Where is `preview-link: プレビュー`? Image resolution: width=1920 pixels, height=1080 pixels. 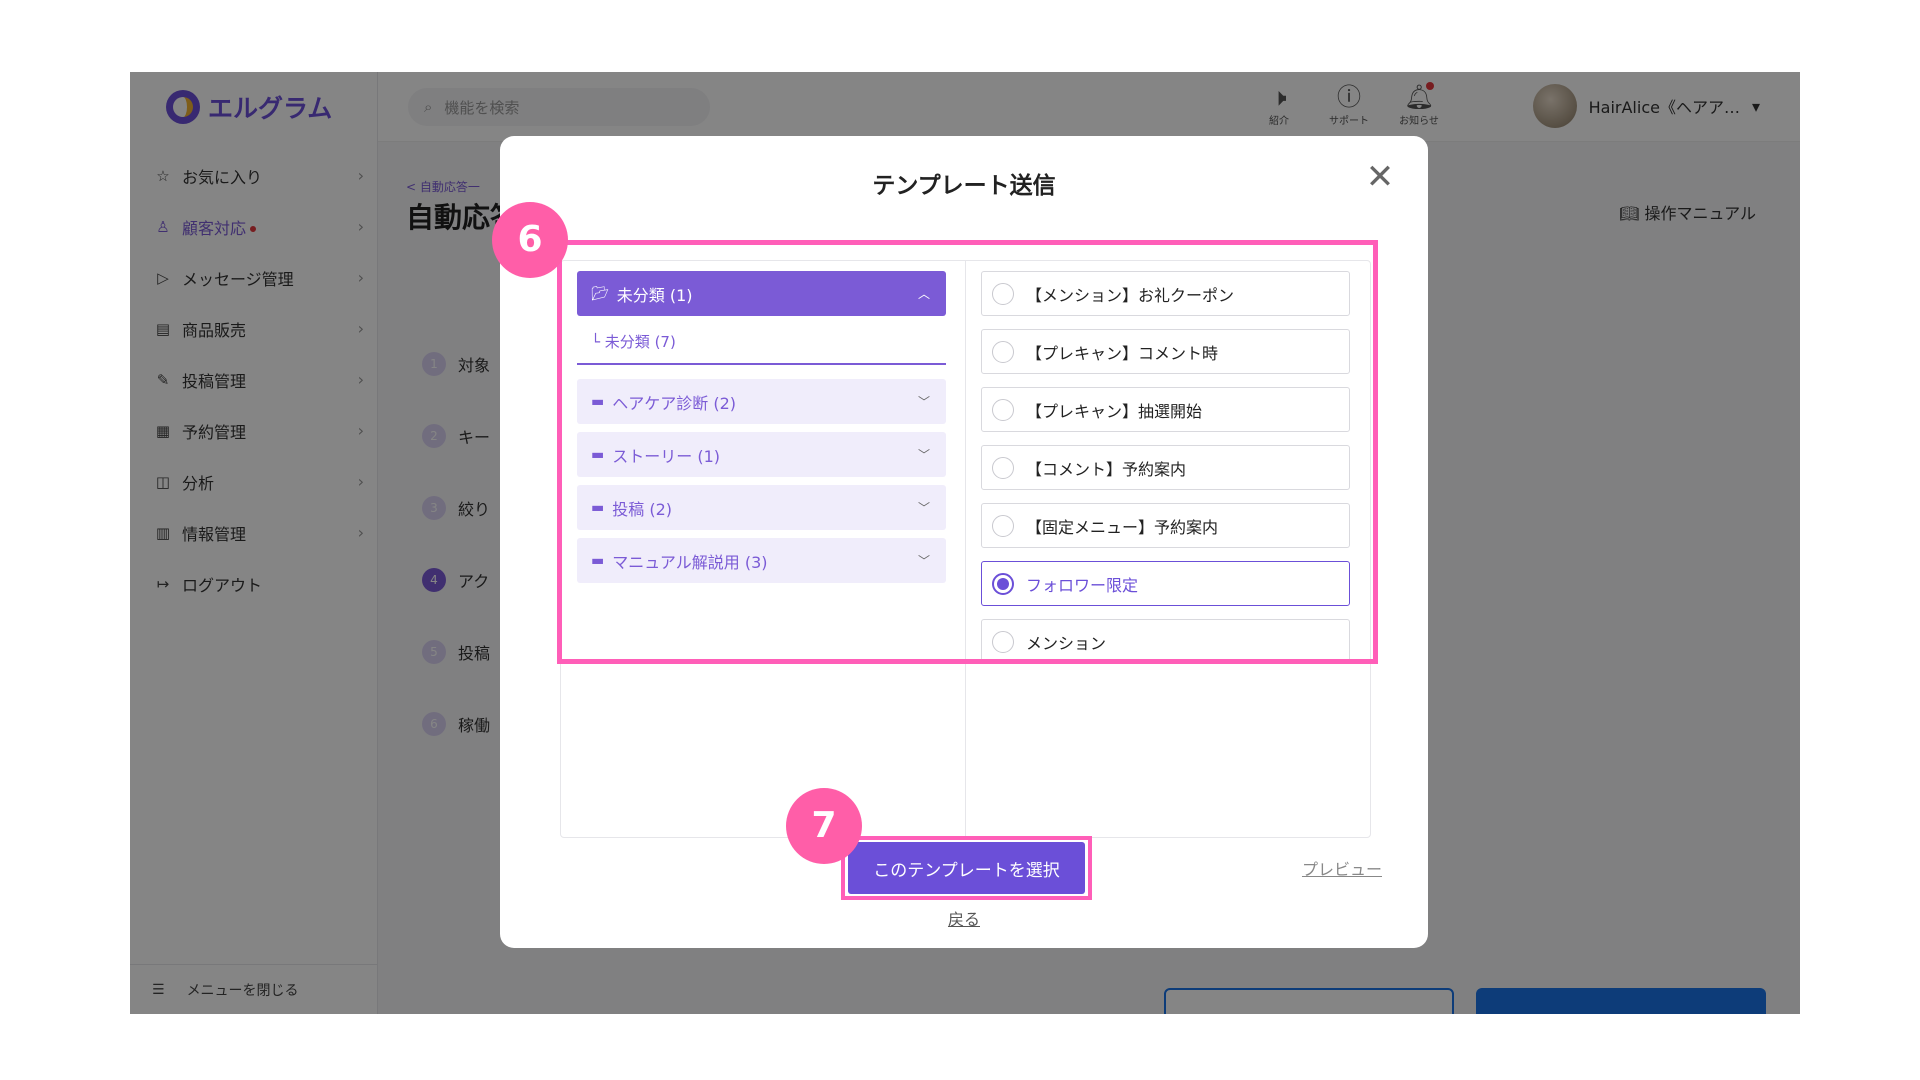
preview-link: プレビュー is located at coordinates (1342, 868).